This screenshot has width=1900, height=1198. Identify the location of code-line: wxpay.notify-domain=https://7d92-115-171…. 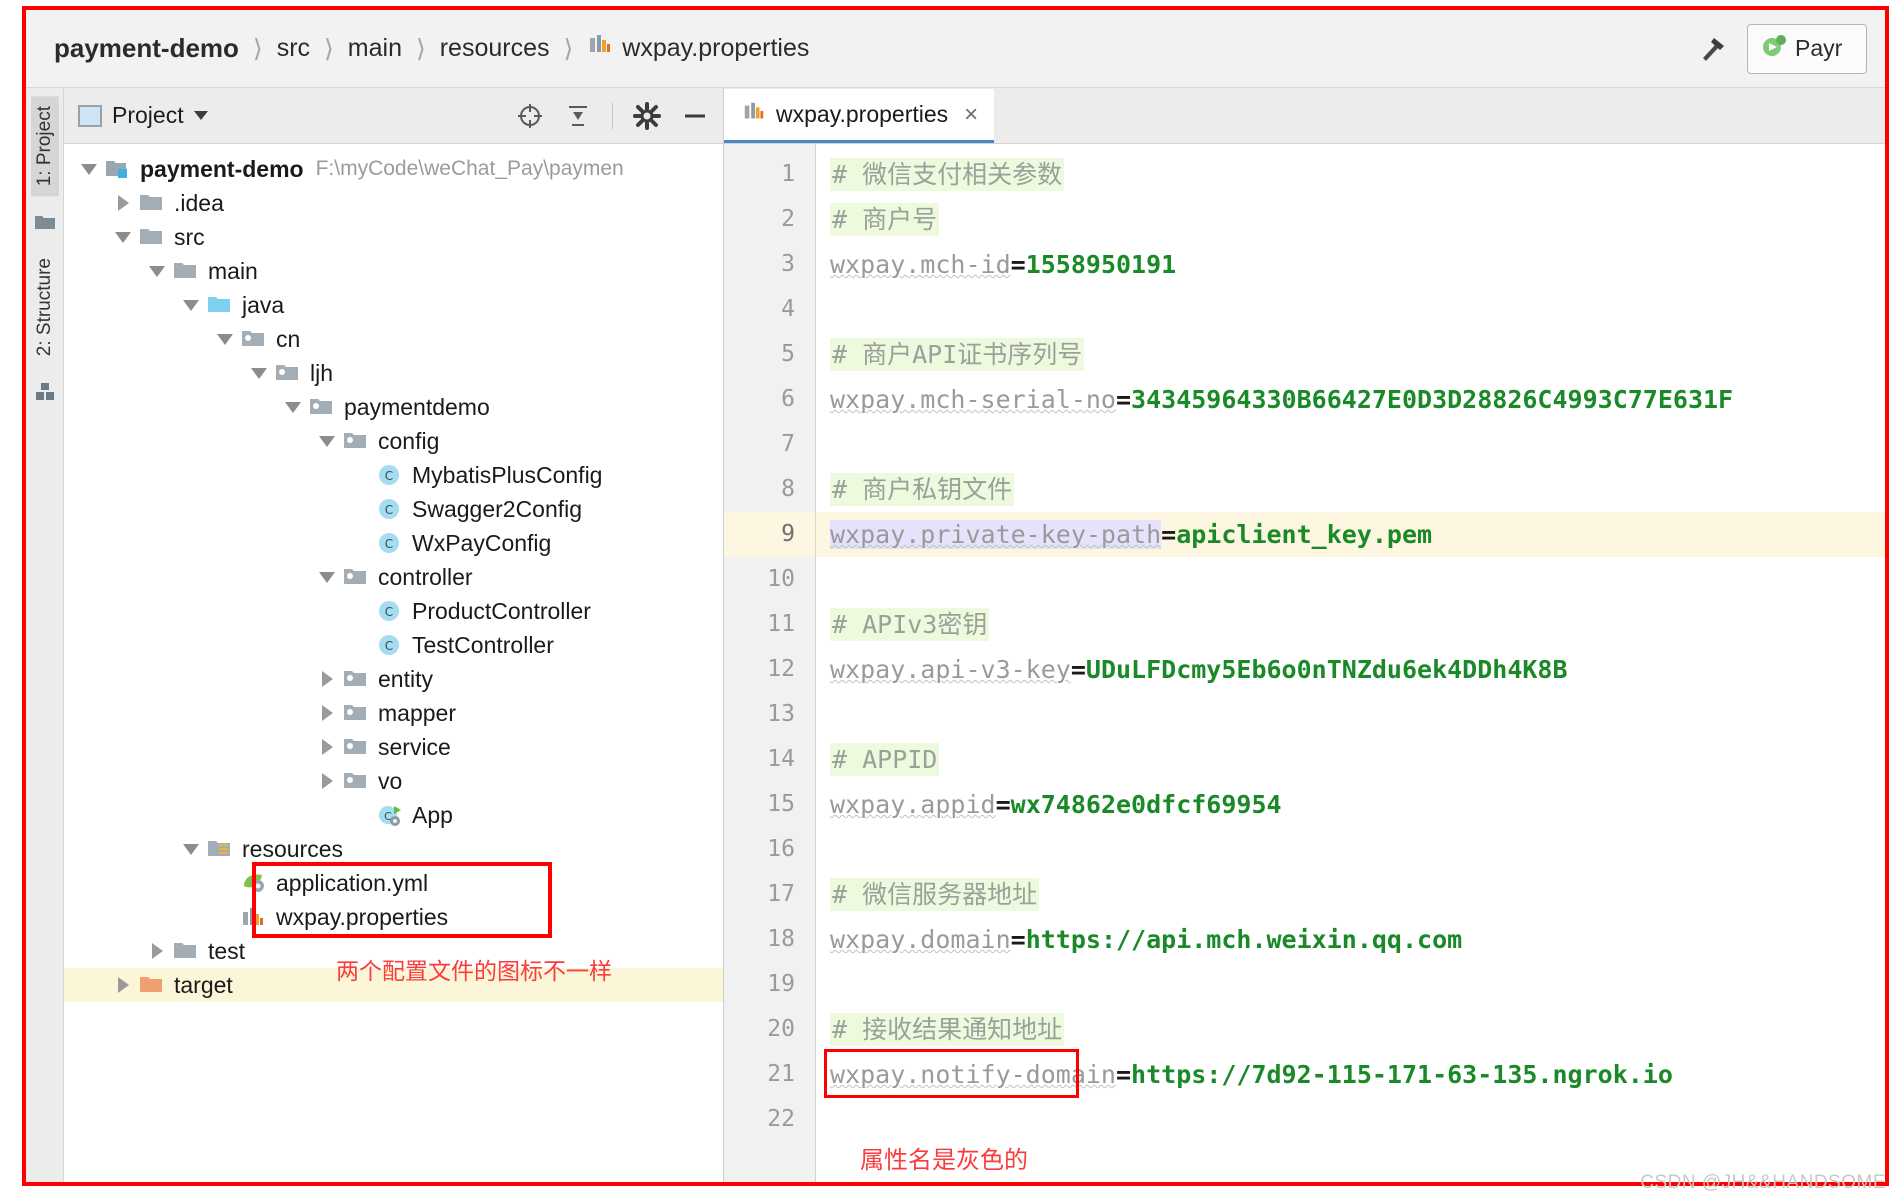
(1350, 1074).